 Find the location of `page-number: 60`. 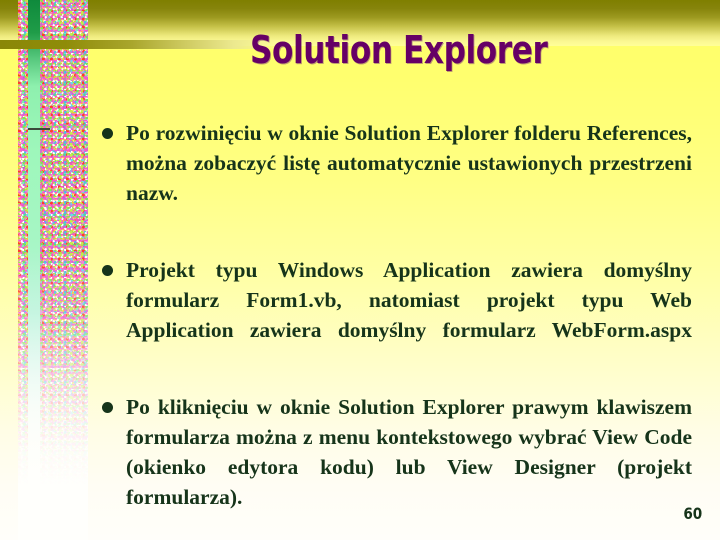

page-number: 60 is located at coordinates (692, 513).